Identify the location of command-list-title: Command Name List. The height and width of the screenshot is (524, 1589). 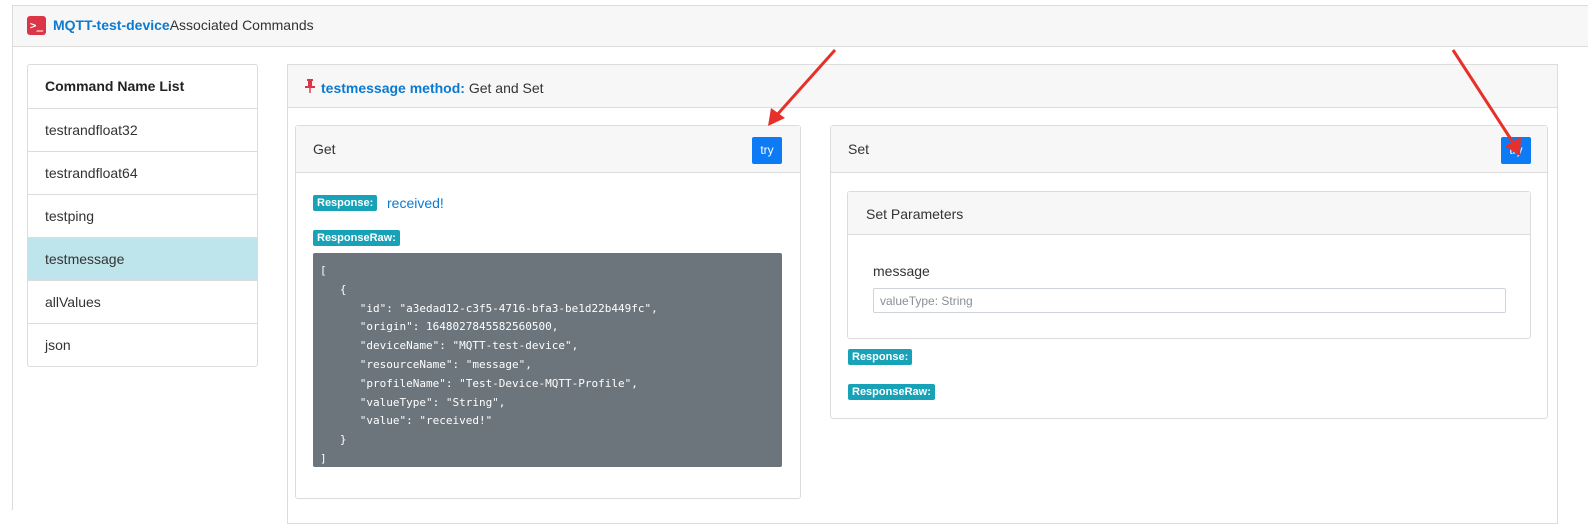
(142, 87).